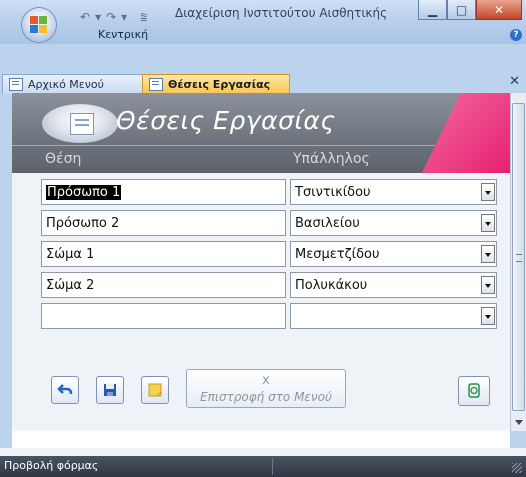 Image resolution: width=526 pixels, height=477 pixels. What do you see at coordinates (393, 285) in the screenshot?
I see `employee-combobox: Πολυκάκου` at bounding box center [393, 285].